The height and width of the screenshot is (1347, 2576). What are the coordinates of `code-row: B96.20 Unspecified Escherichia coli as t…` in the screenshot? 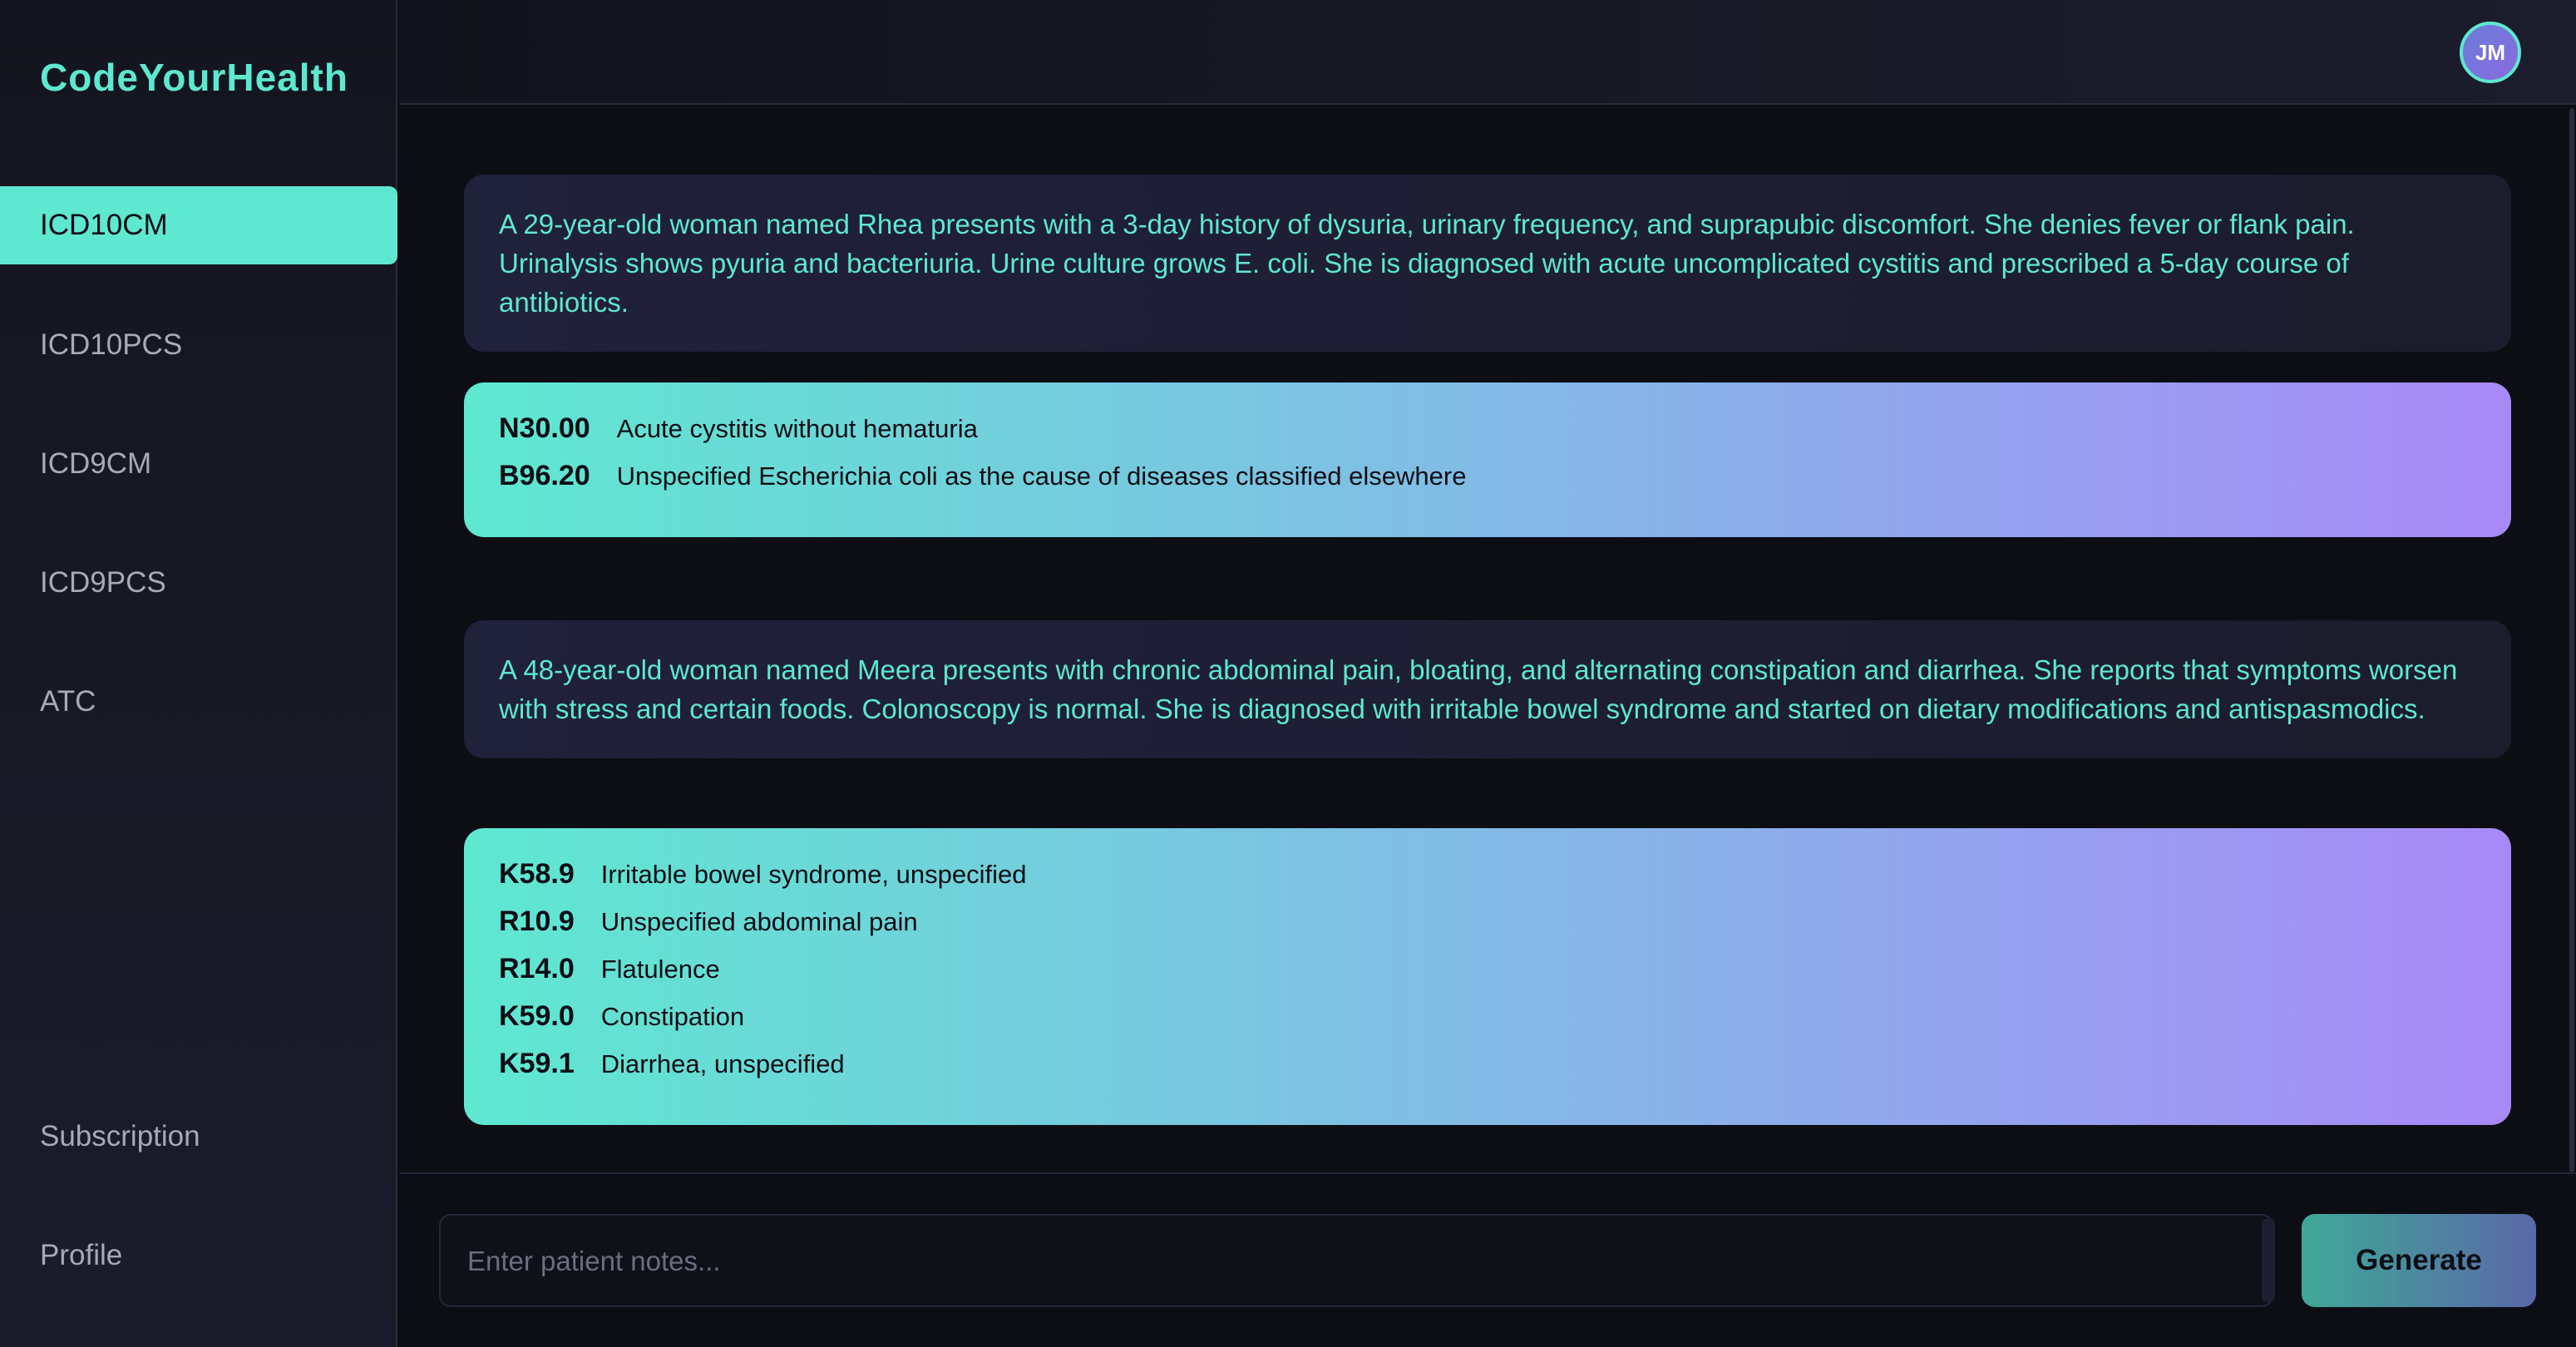 It's located at (1487, 483).